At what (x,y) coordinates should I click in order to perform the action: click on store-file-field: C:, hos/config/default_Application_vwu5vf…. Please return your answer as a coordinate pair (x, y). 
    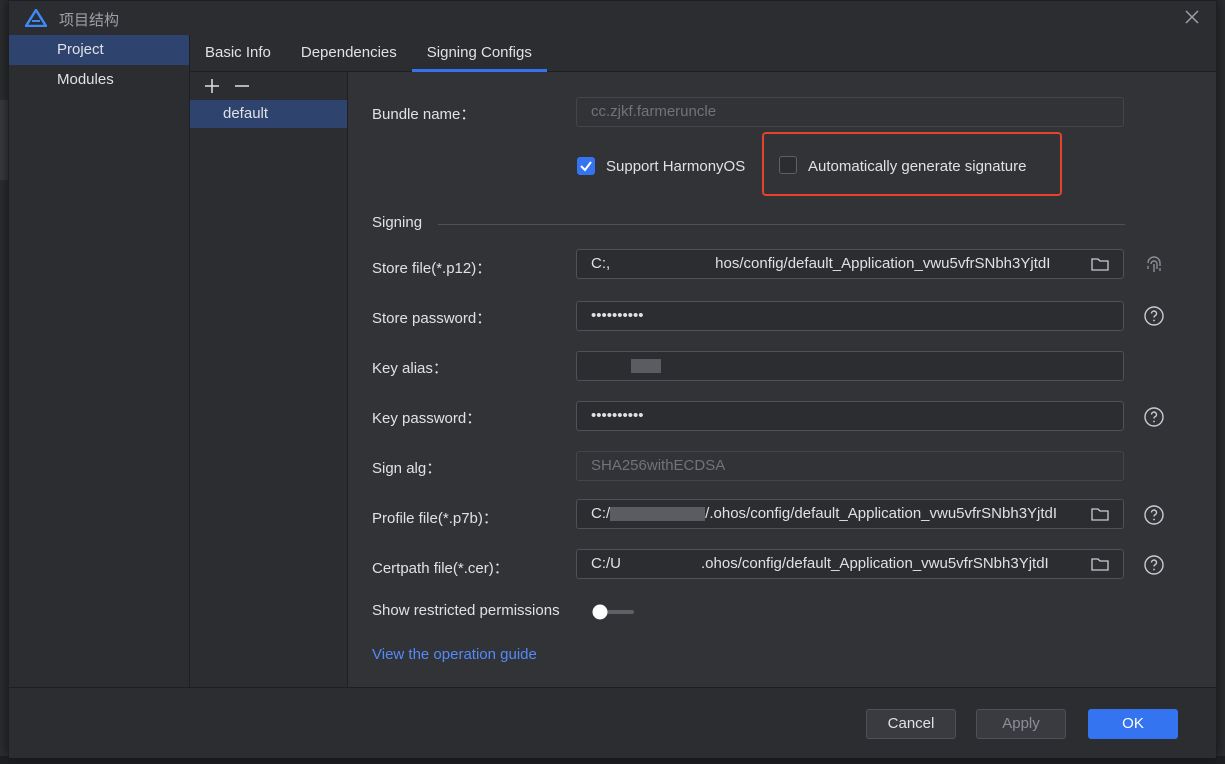
    Looking at the image, I should click on (850, 264).